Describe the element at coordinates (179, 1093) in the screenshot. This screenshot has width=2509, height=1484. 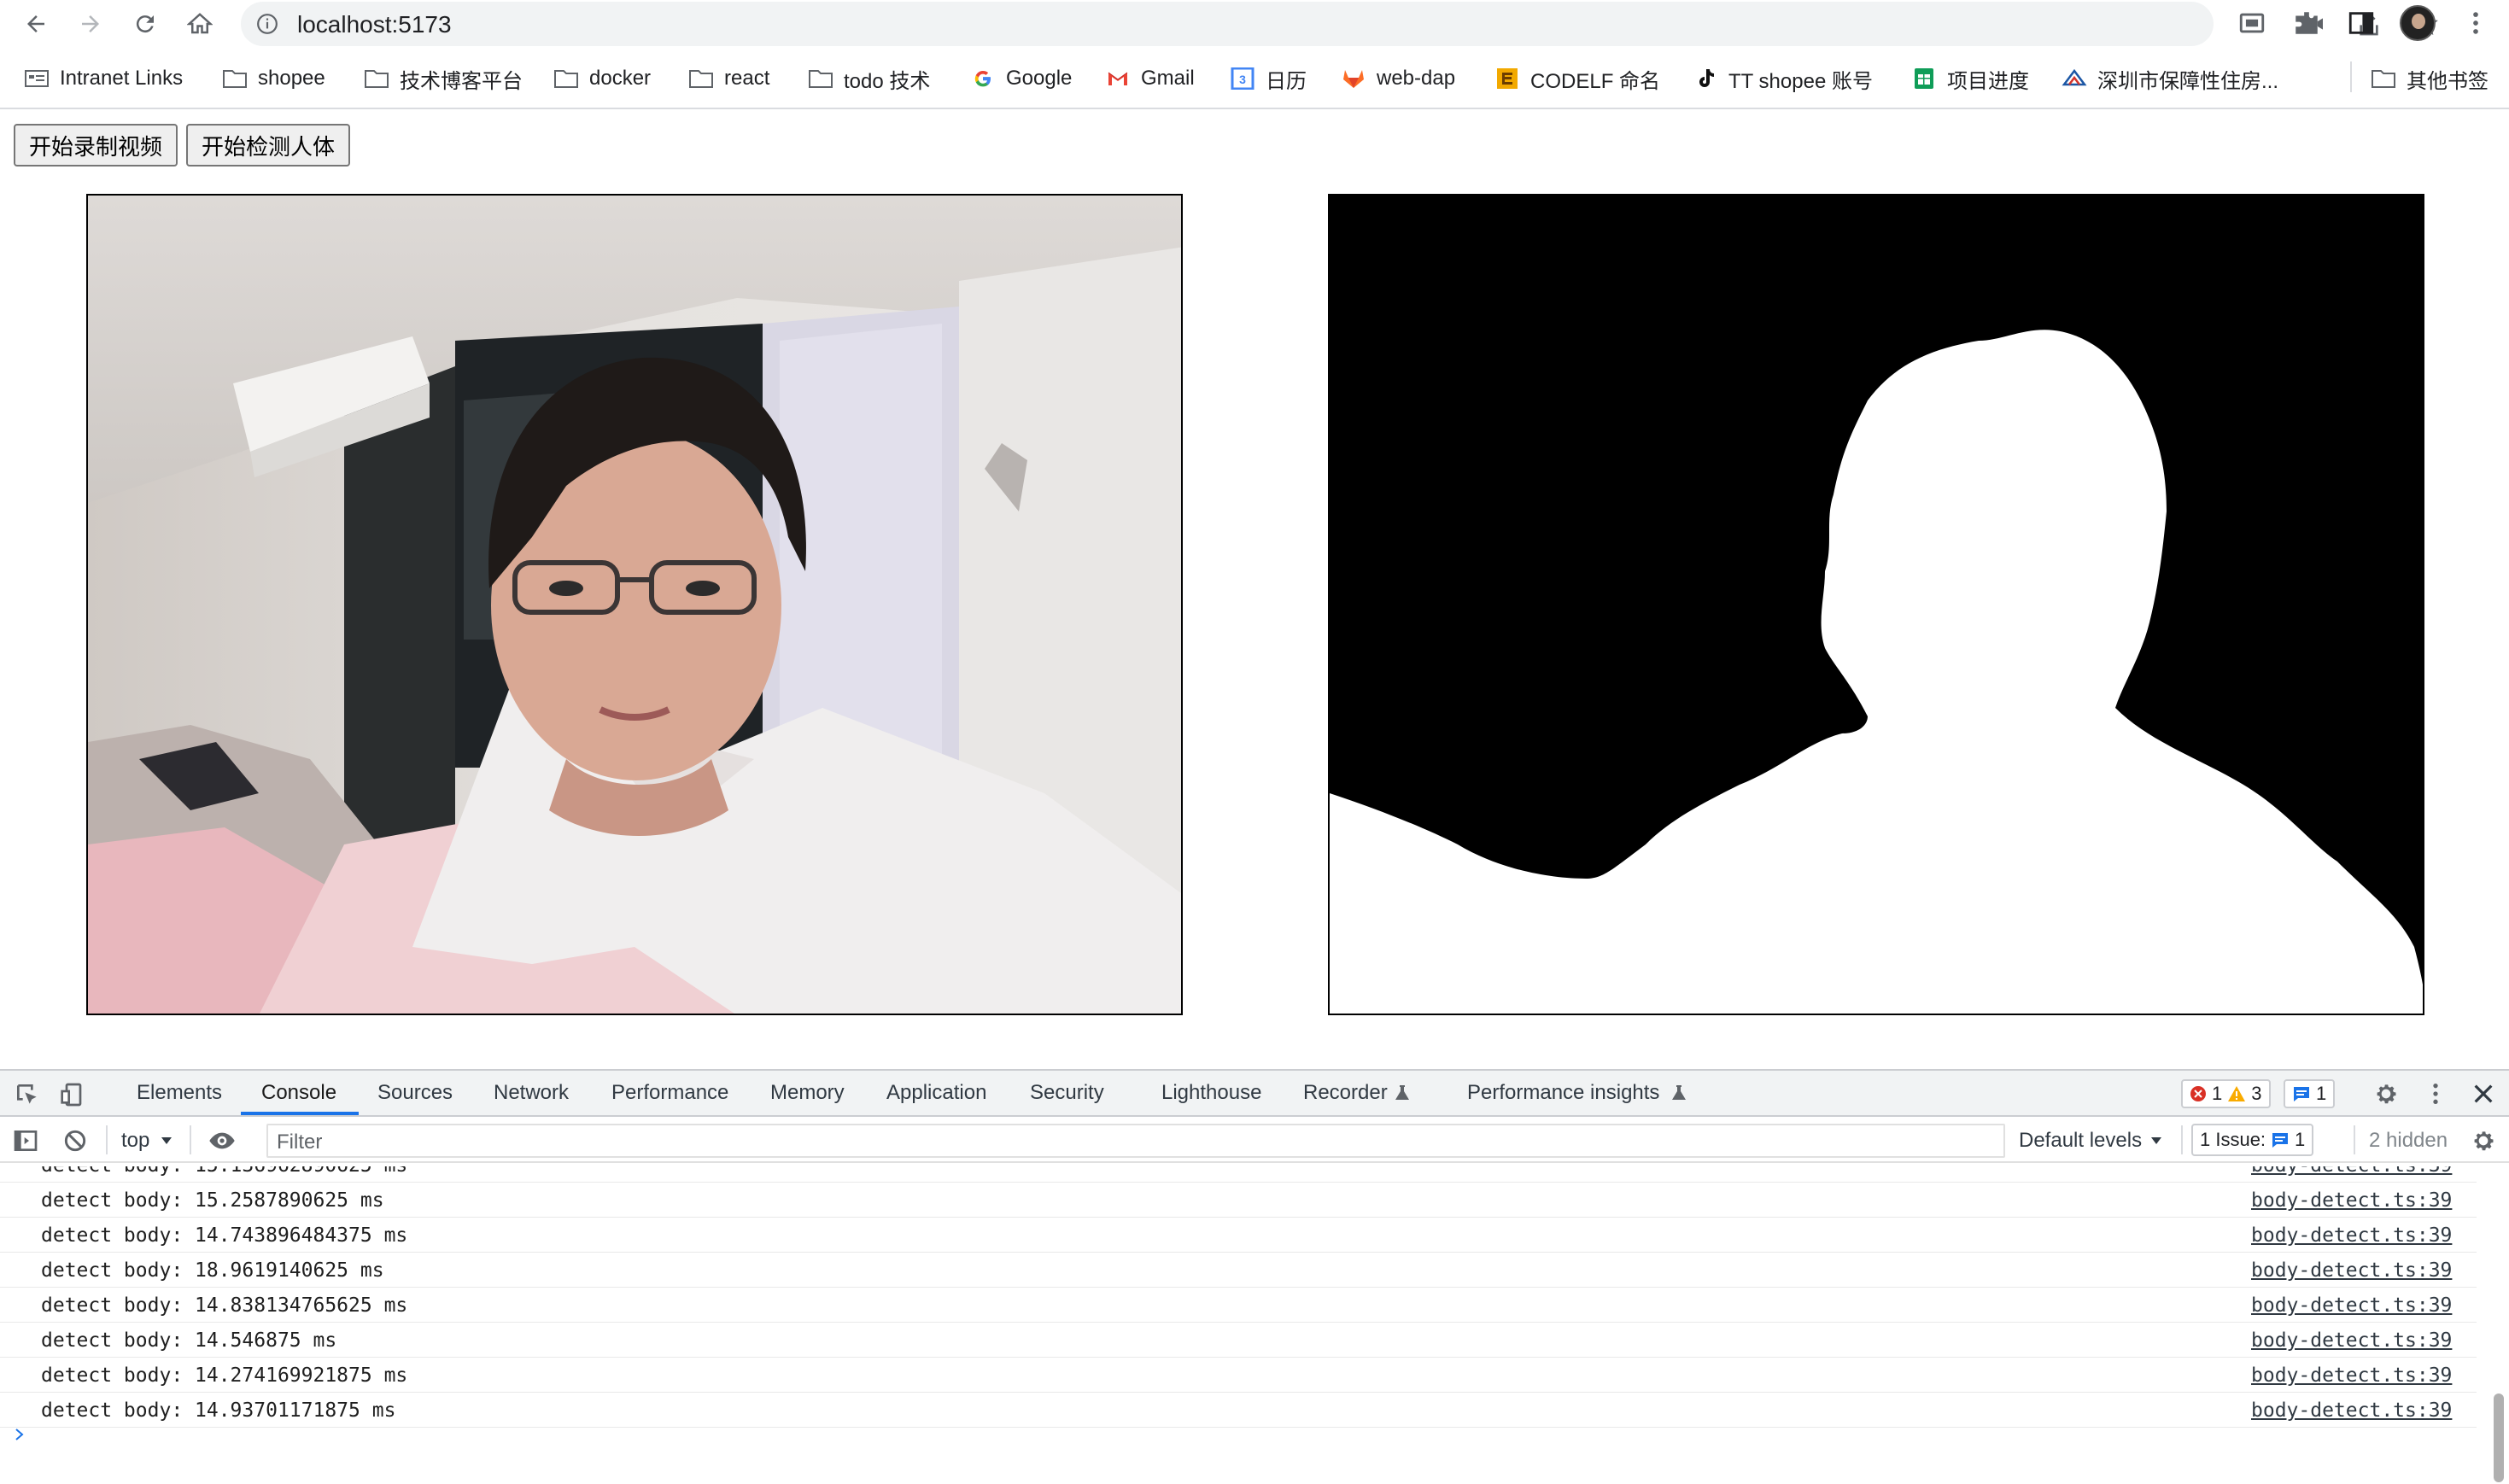
I see `tab-elements: Elements` at that location.